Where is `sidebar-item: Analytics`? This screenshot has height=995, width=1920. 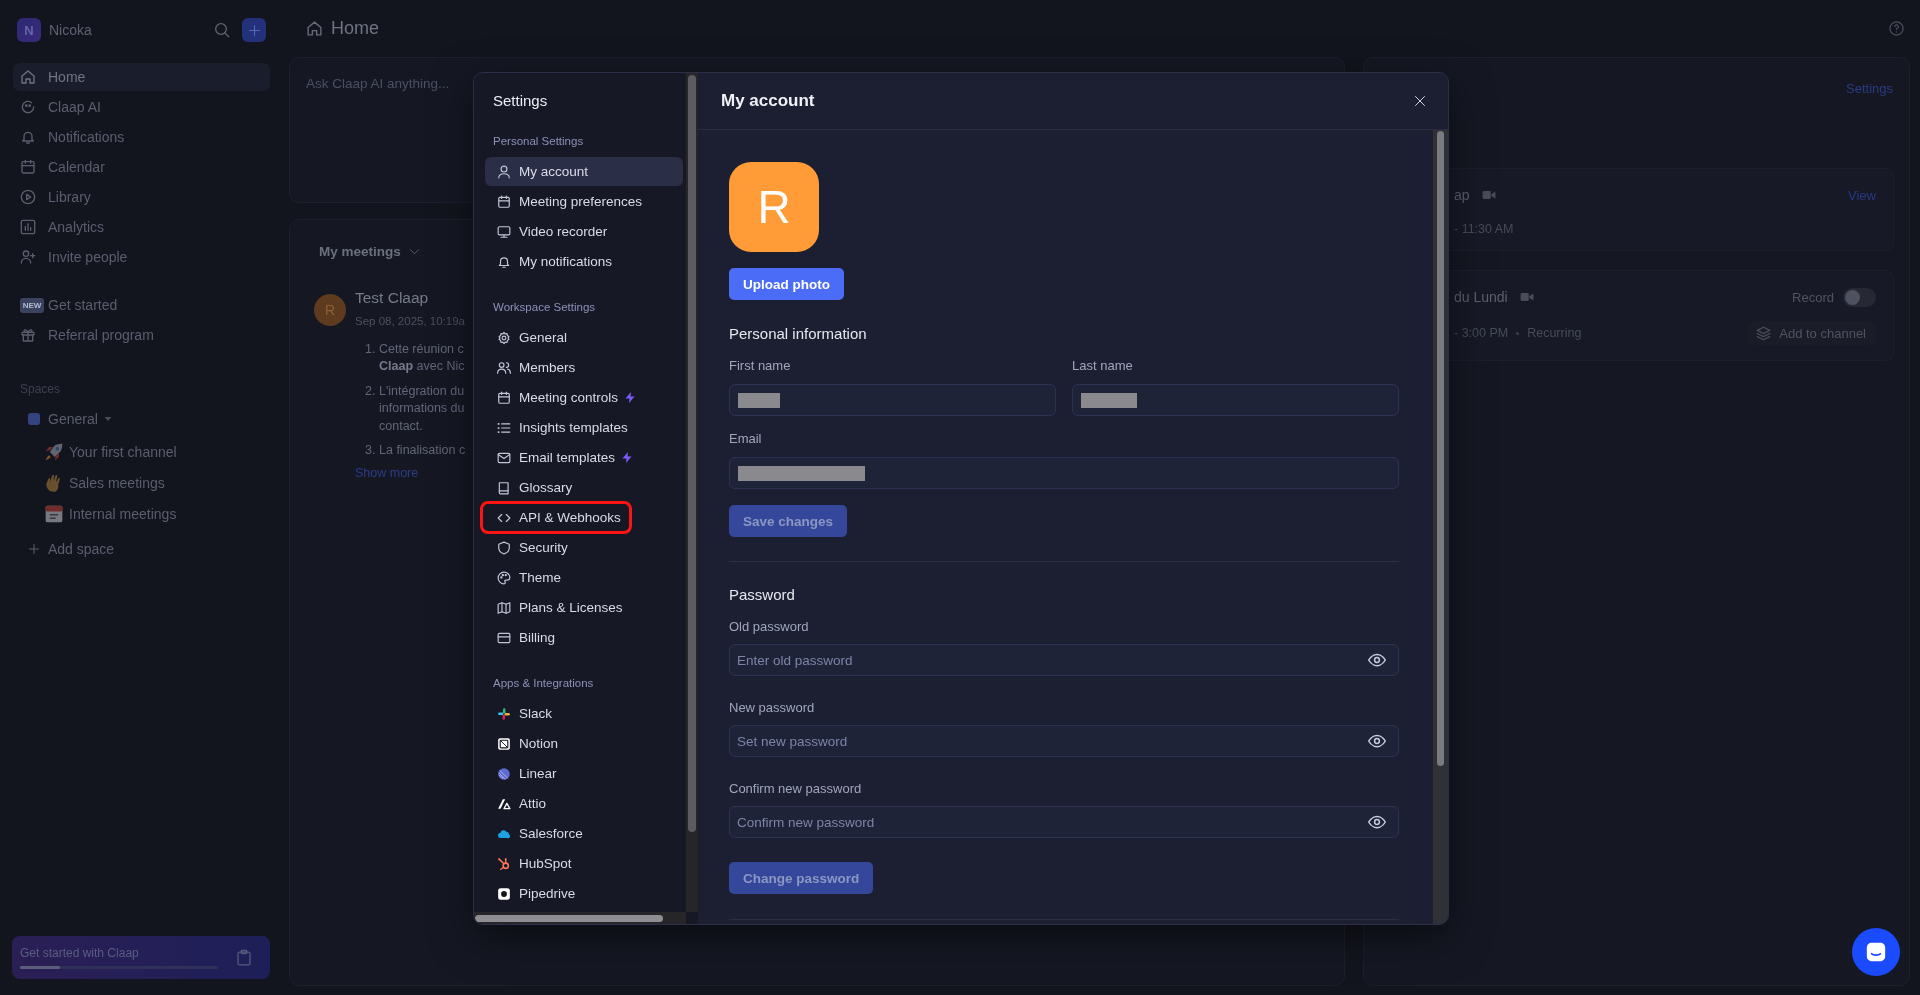
sidebar-item: Analytics is located at coordinates (141, 227).